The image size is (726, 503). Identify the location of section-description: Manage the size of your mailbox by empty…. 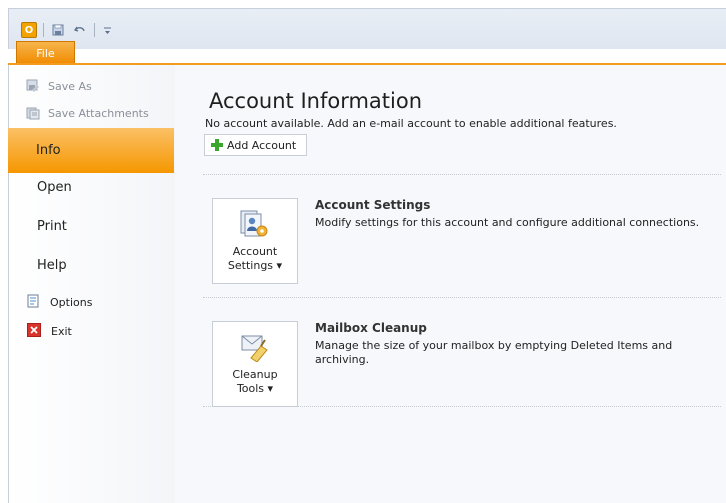
(494, 352).